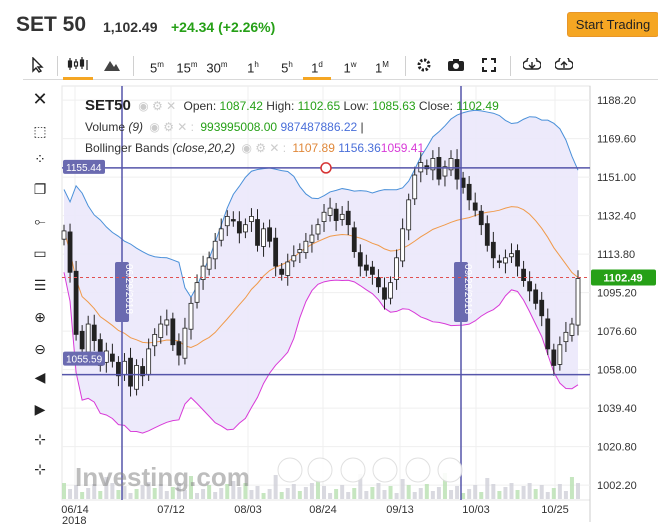  What do you see at coordinates (248, 510) in the screenshot?
I see `time-tick-label: 08/03` at bounding box center [248, 510].